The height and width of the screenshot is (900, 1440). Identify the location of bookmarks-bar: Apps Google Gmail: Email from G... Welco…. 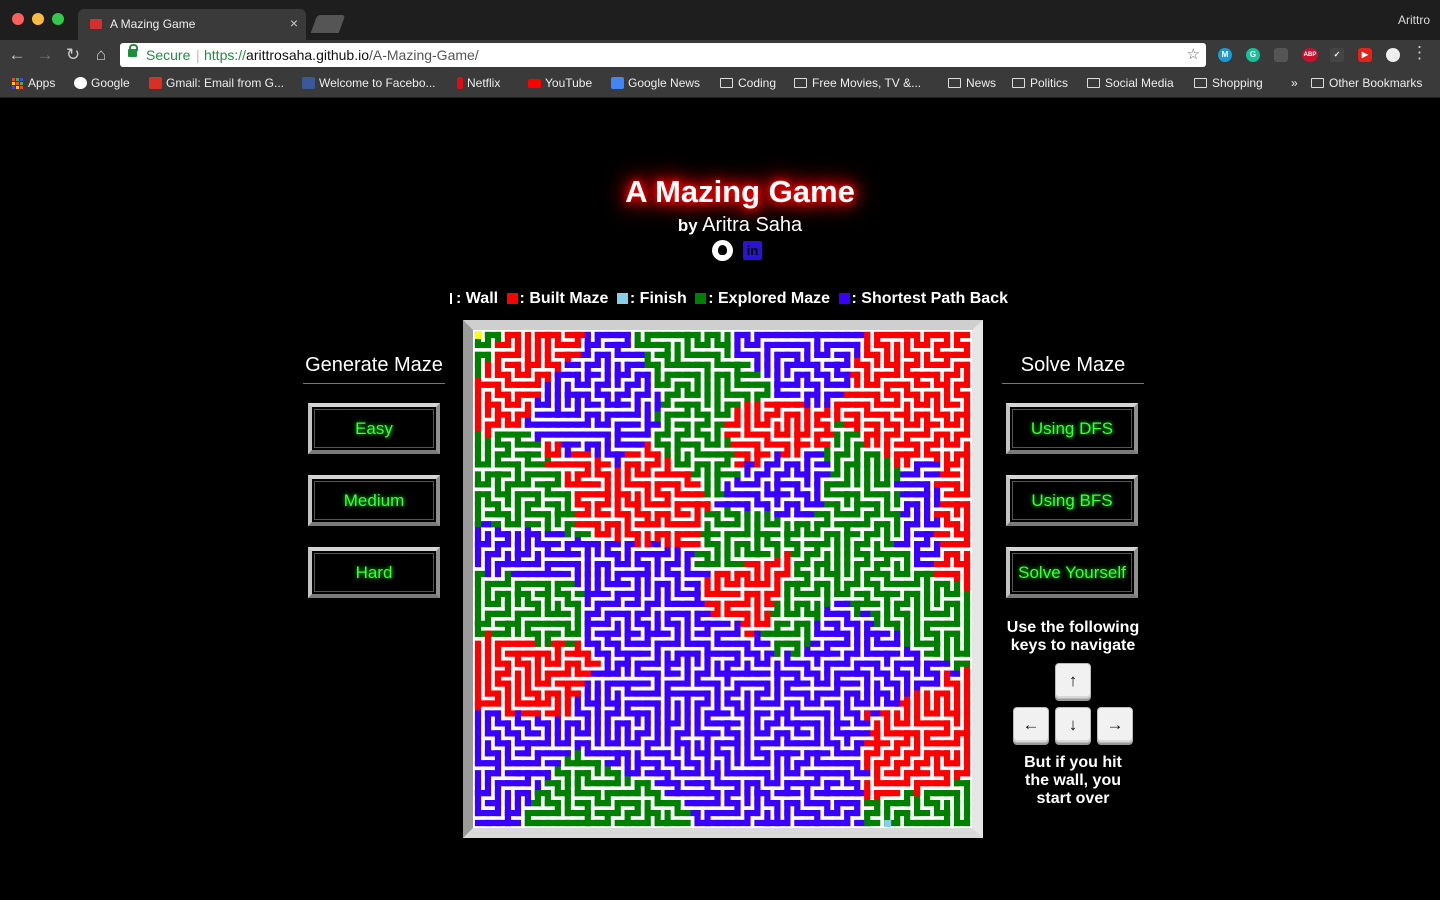
(720, 84).